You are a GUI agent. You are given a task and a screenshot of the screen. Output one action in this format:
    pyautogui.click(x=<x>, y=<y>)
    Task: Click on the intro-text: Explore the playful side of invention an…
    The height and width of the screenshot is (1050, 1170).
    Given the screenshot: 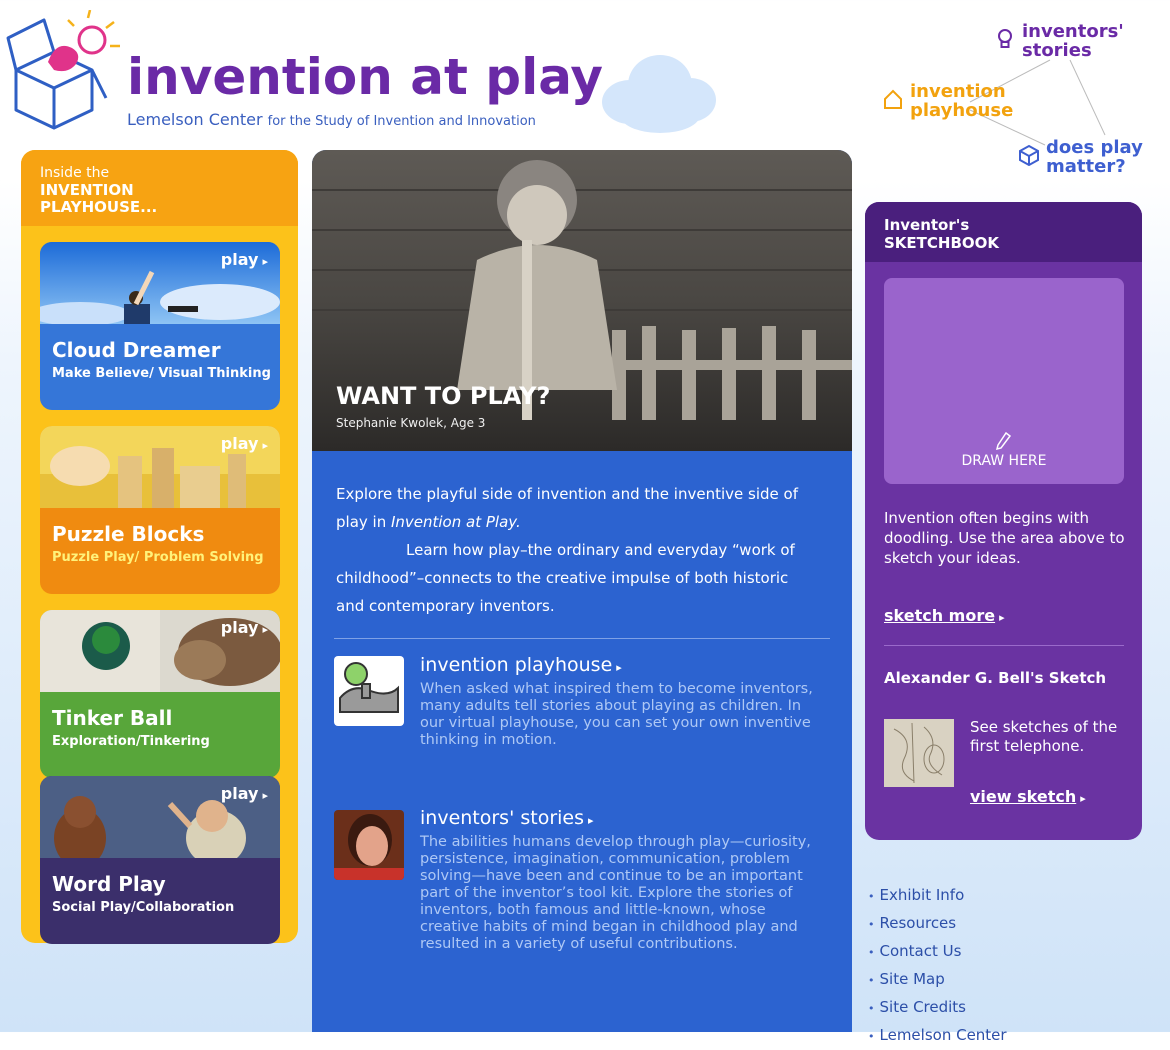 What is the action you would take?
    pyautogui.click(x=576, y=550)
    